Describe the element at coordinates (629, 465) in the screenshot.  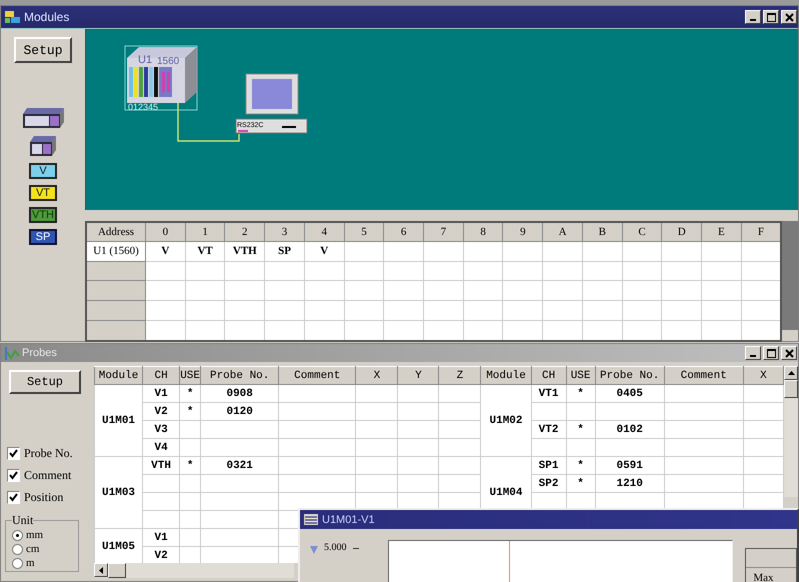
I see `table-cell: 0591` at that location.